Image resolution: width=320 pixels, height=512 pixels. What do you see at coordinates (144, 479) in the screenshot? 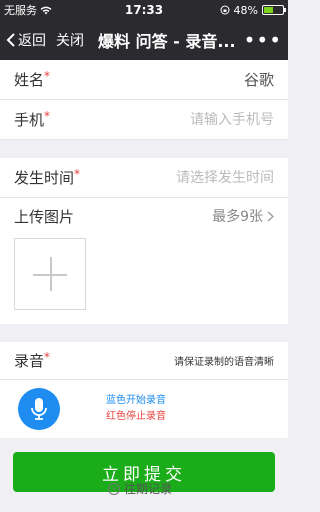
I see `footer: 立即提交 往期记录` at bounding box center [144, 479].